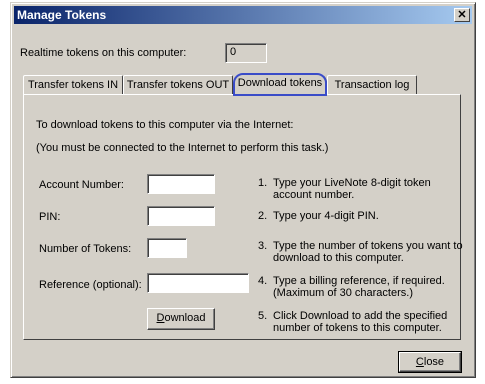  I want to click on tab-label: Transfer tokens OUT, so click(178, 85).